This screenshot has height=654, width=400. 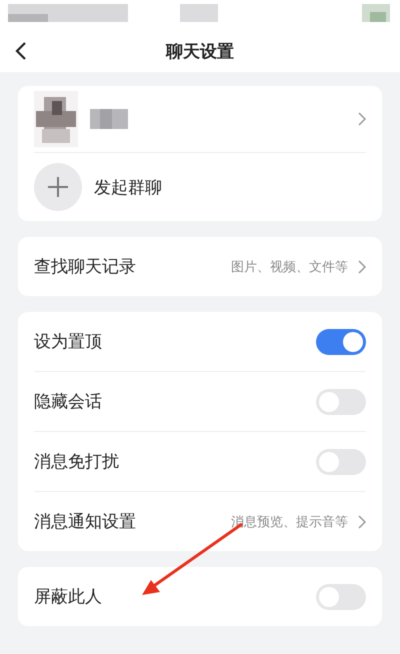 What do you see at coordinates (85, 267) in the screenshot?
I see `row-label: 查找聊天记录` at bounding box center [85, 267].